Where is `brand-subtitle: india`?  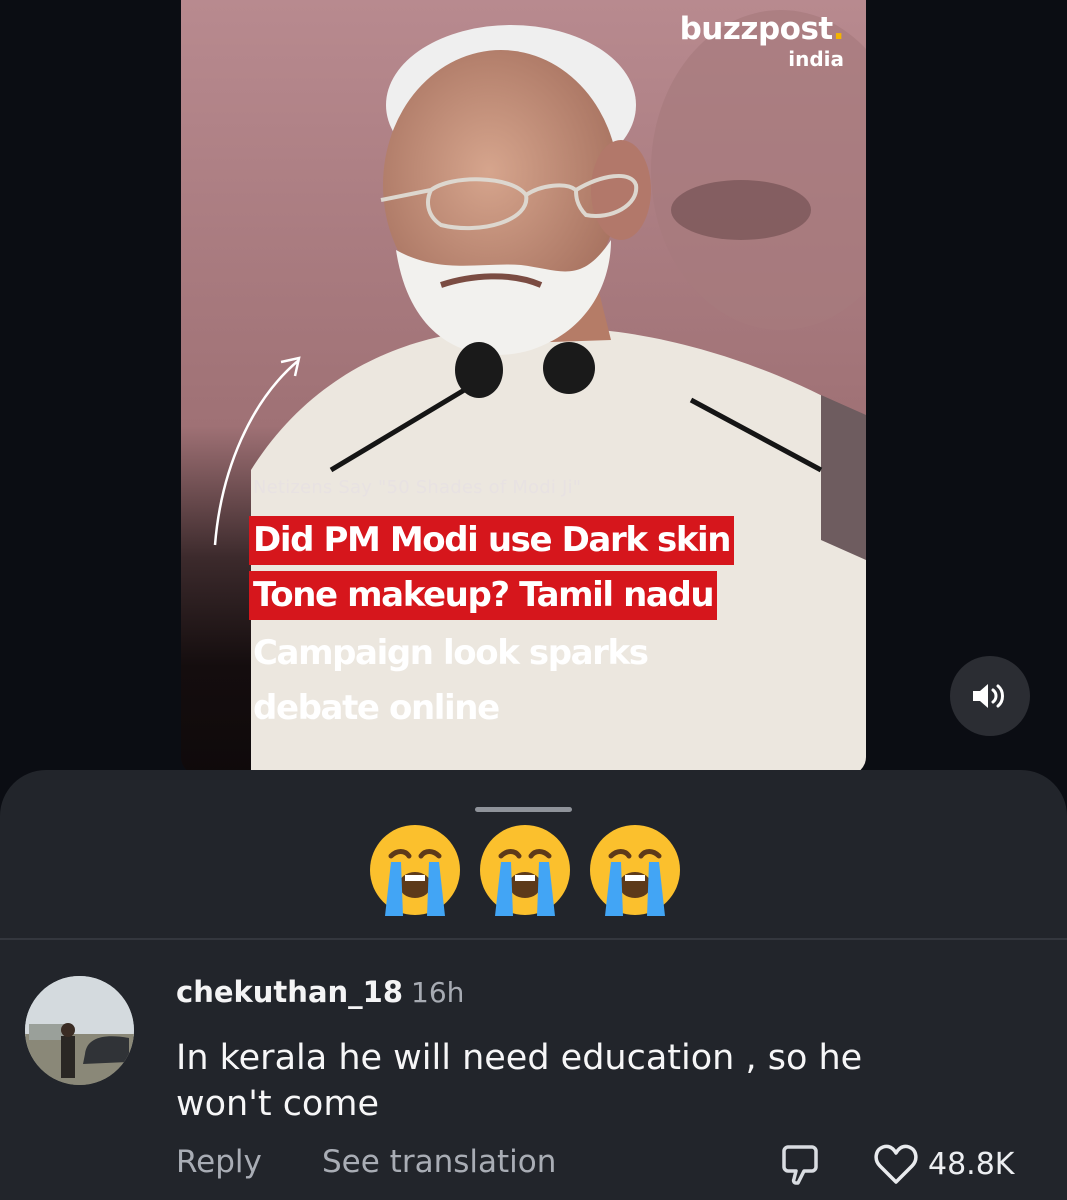
brand-subtitle: india is located at coordinates (816, 59).